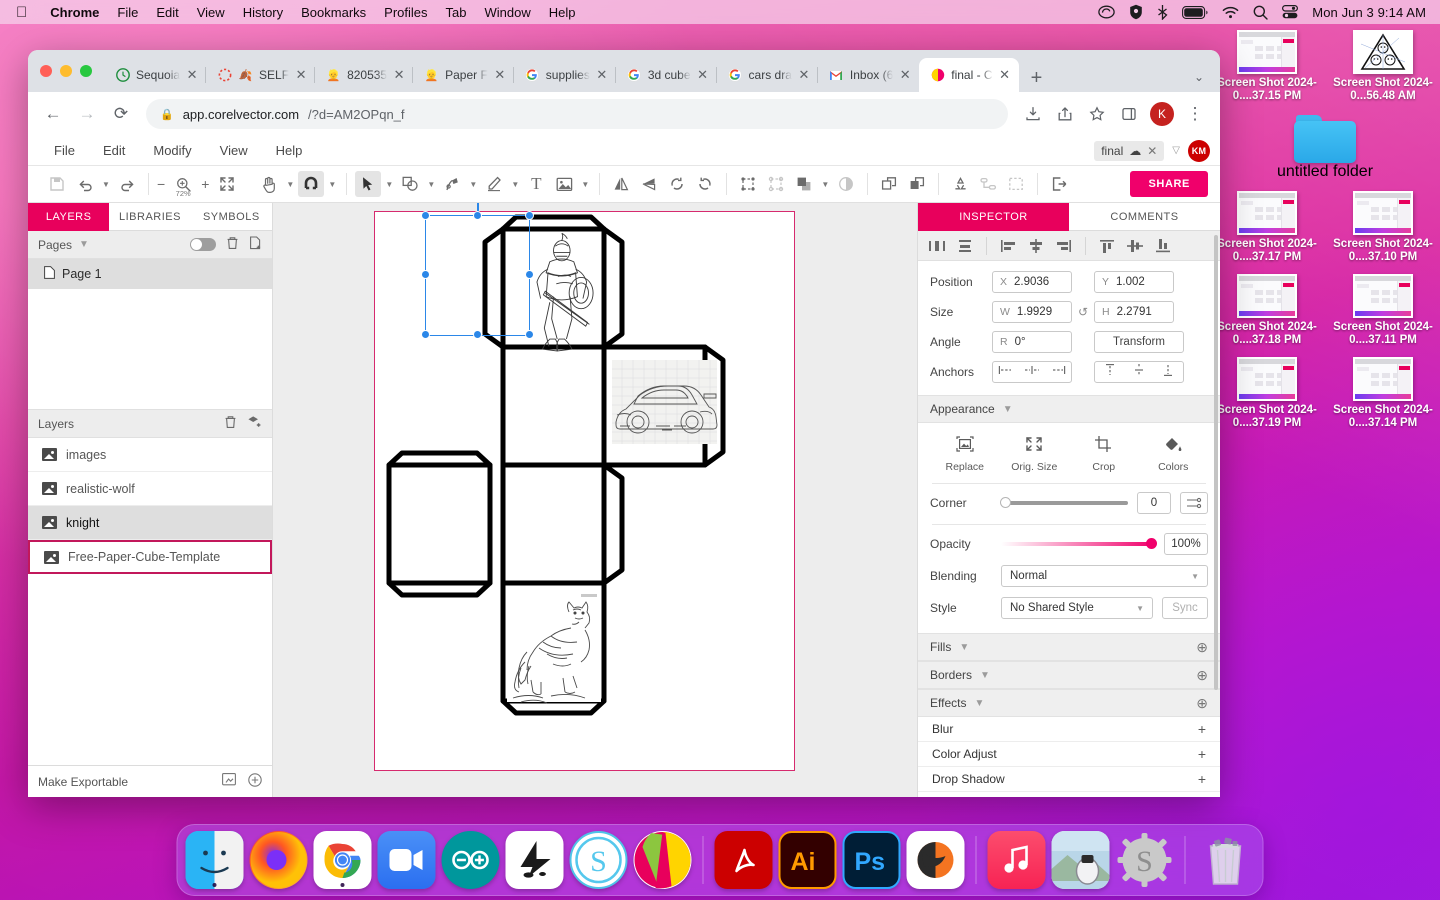 Image resolution: width=1440 pixels, height=900 pixels. I want to click on position-y-input: Y 1.002, so click(1134, 282).